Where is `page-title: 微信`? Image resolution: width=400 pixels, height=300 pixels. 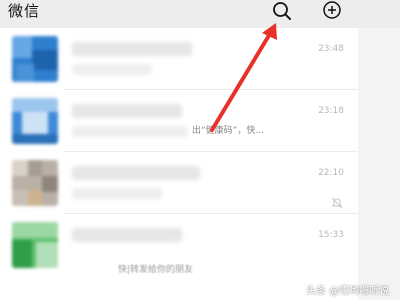 page-title: 微信 is located at coordinates (24, 11).